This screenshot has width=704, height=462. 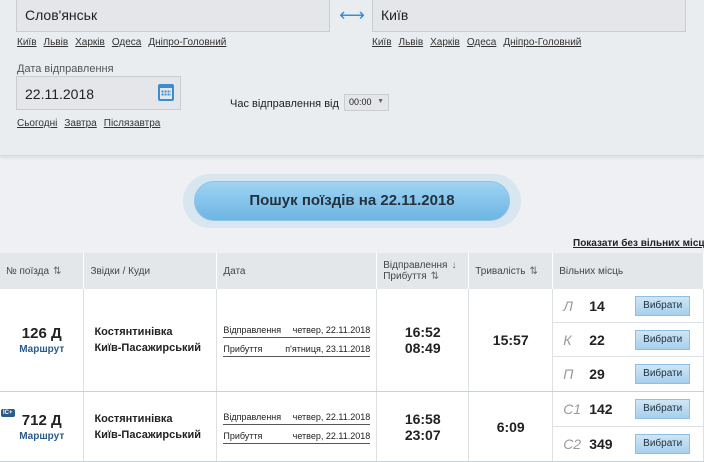 I want to click on train-number-cell: IC+ 712 Д Маршрут, so click(x=42, y=426).